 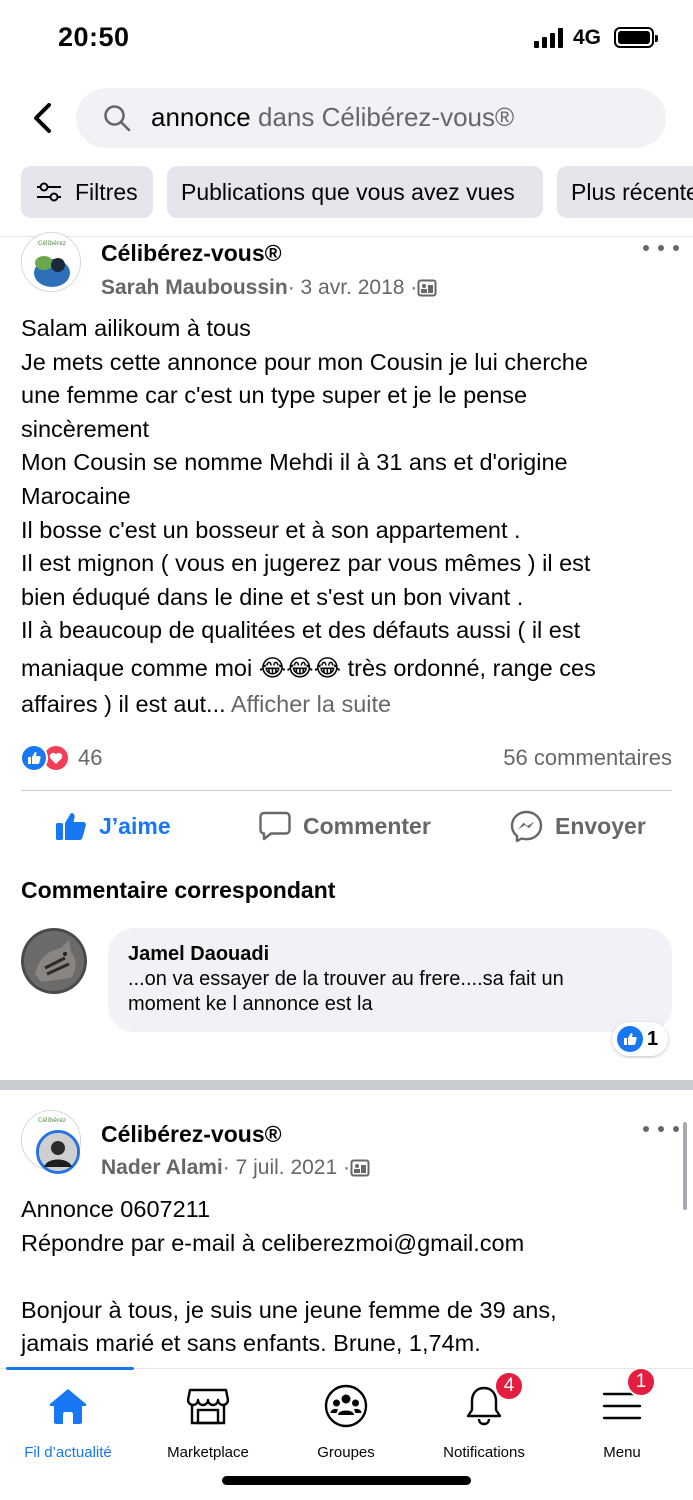 I want to click on comment-reaction-count: 1, so click(x=640, y=1039).